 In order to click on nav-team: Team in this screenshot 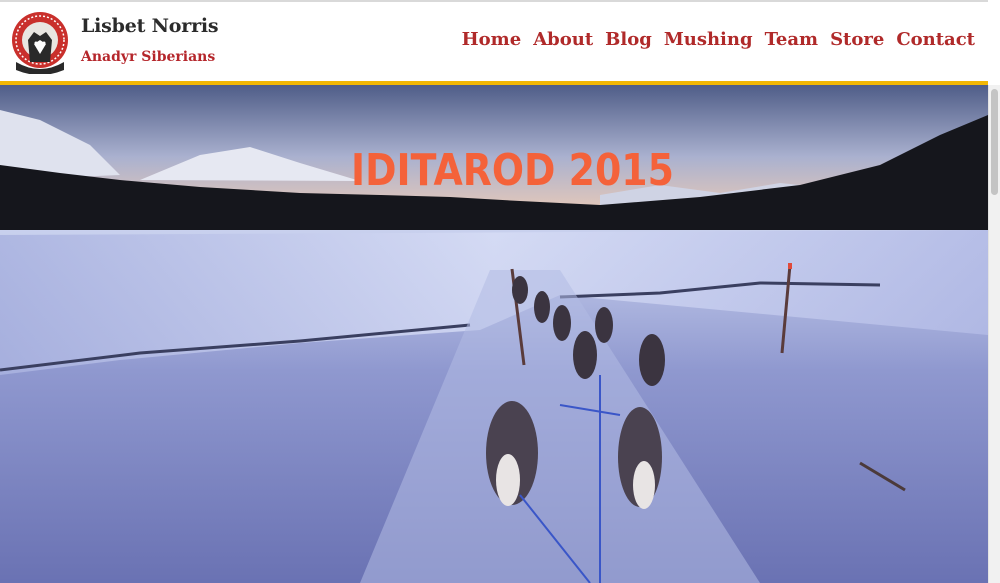, I will do `click(792, 39)`.